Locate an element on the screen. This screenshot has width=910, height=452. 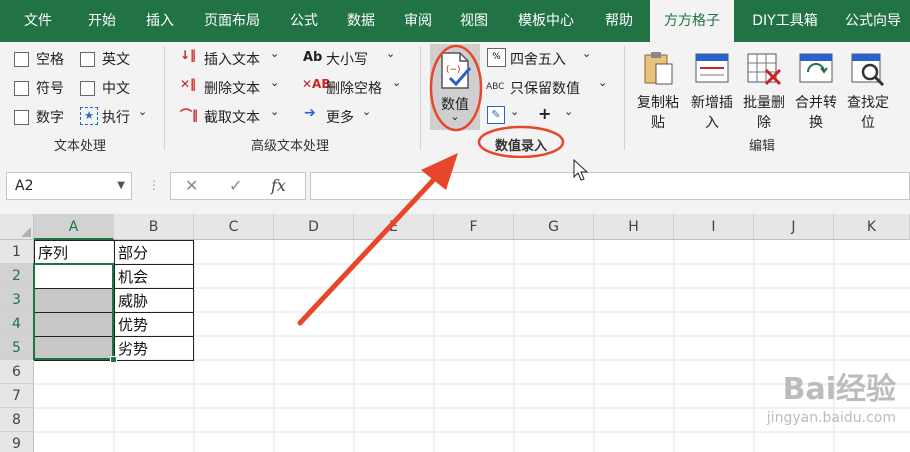
column-header-a: A is located at coordinates (74, 227).